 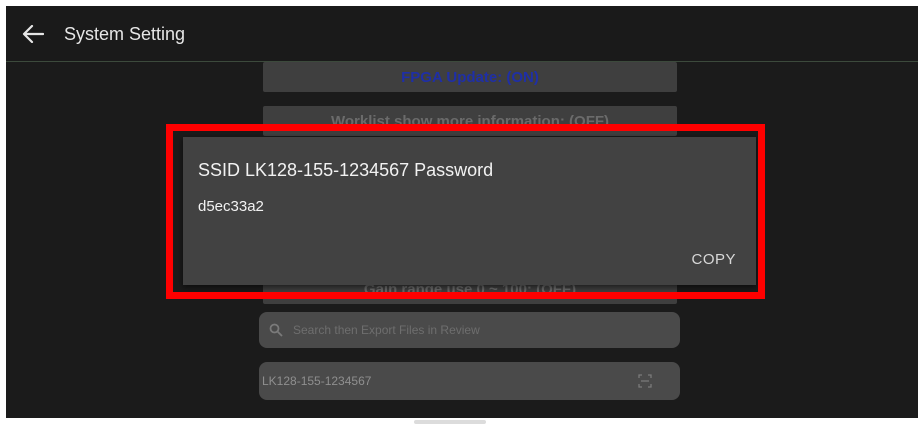 I want to click on ssid-field: LK128-155-1234567, so click(x=469, y=381).